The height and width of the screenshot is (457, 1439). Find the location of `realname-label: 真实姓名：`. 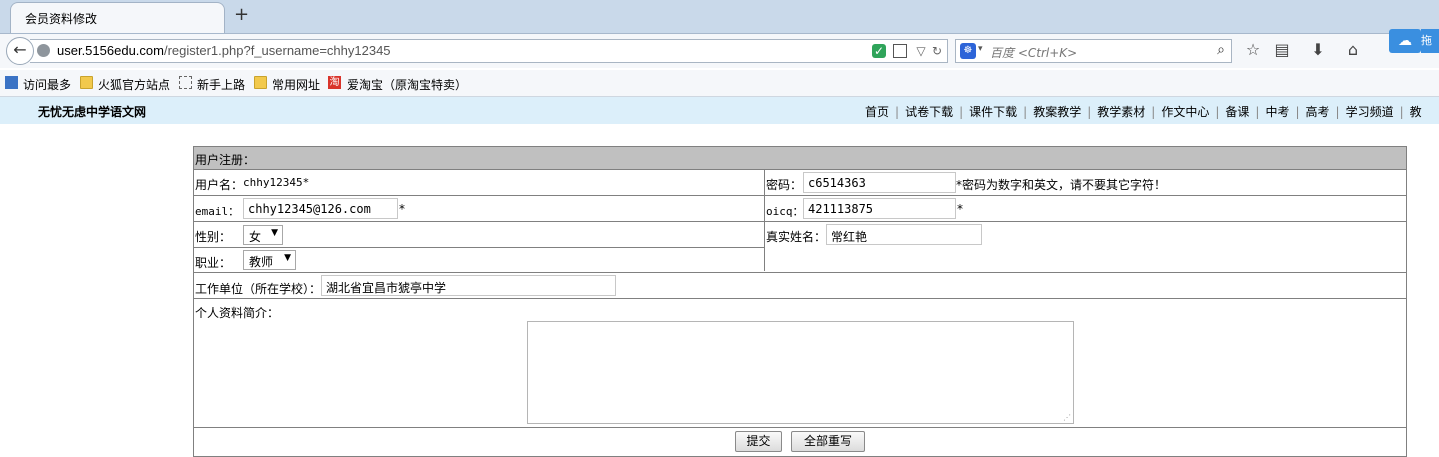

realname-label: 真实姓名： is located at coordinates (796, 237).